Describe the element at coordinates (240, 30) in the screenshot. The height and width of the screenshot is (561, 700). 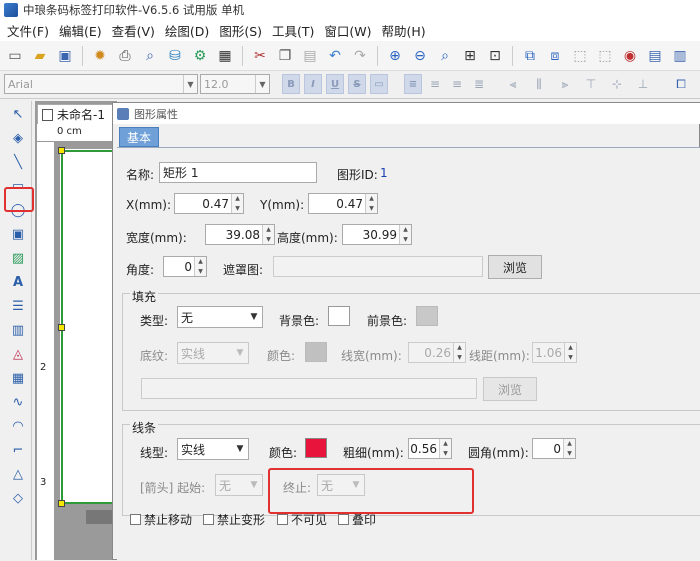
I see `menu-shape: 图形(S)` at that location.